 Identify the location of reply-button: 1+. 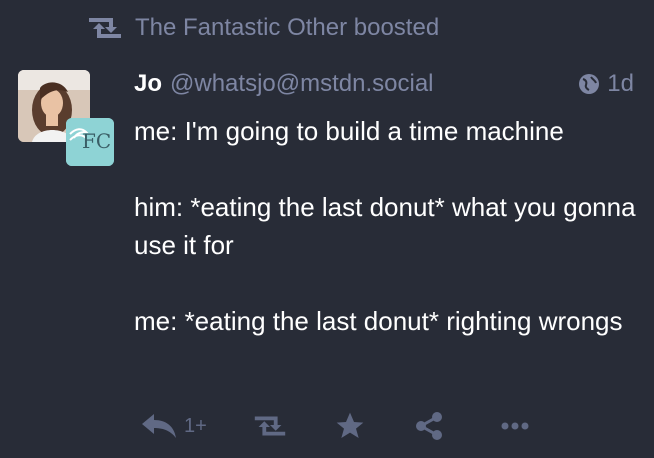
(173, 426).